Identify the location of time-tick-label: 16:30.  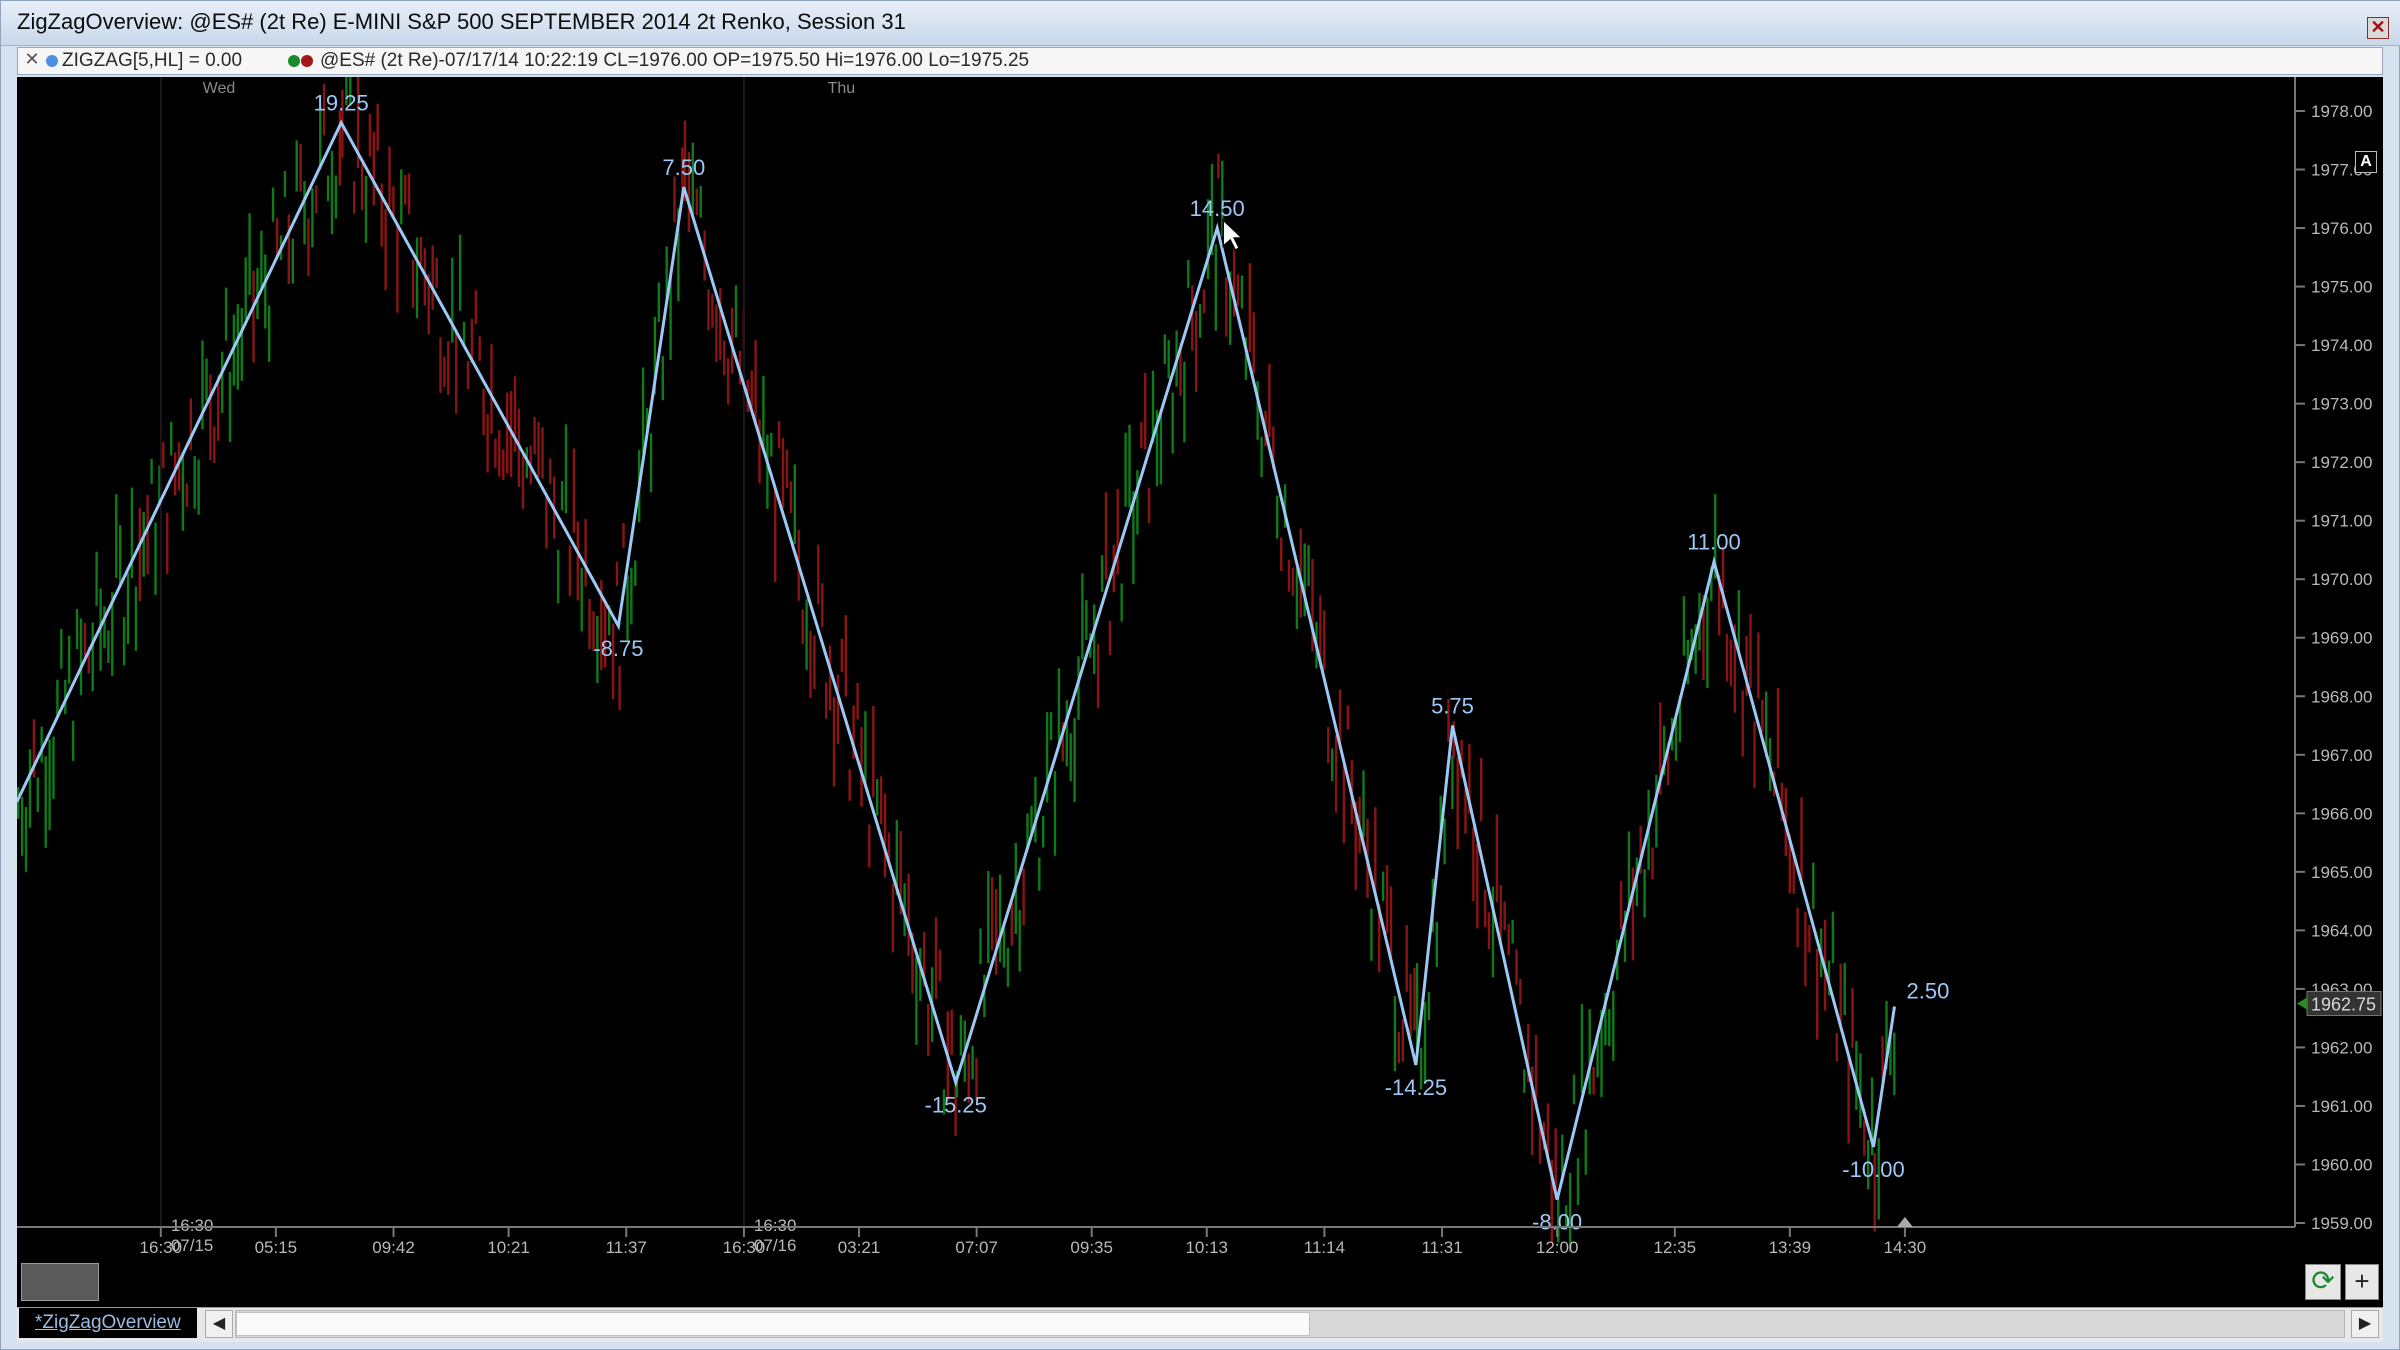
(744, 1247).